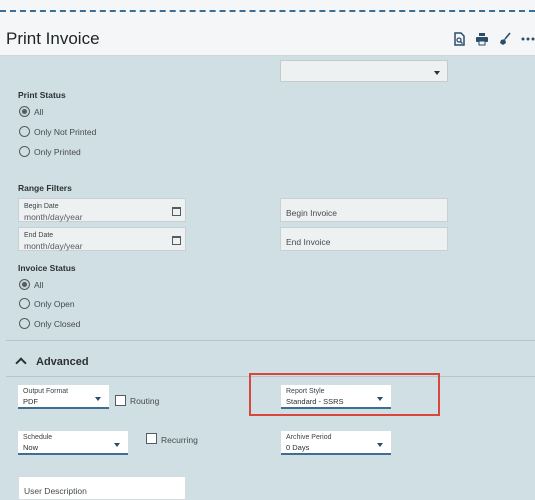 This screenshot has height=500, width=535. I want to click on recurring-label: Recurring, so click(179, 440).